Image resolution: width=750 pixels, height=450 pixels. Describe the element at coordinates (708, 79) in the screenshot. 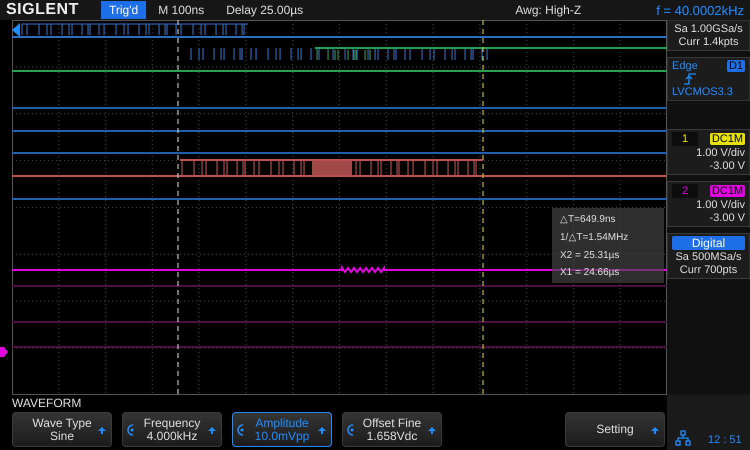

I see `trigger-panel: Edge D1 LVCMOS3.3` at that location.